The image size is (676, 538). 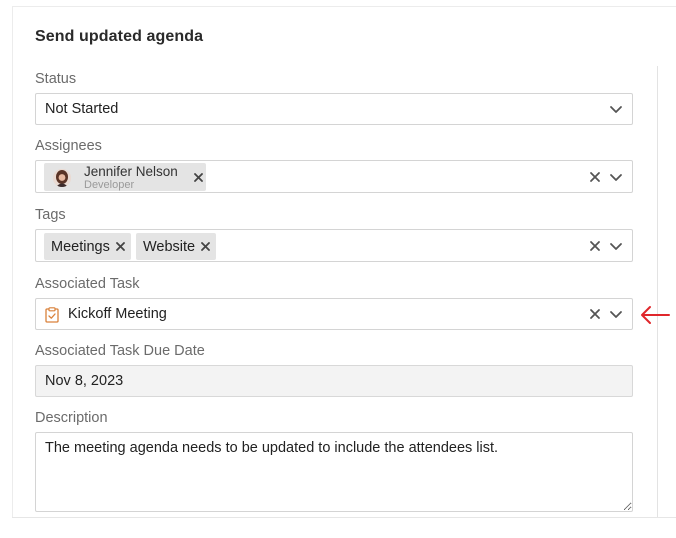 I want to click on due-date-value: Nov 8, 2023, so click(x=84, y=381).